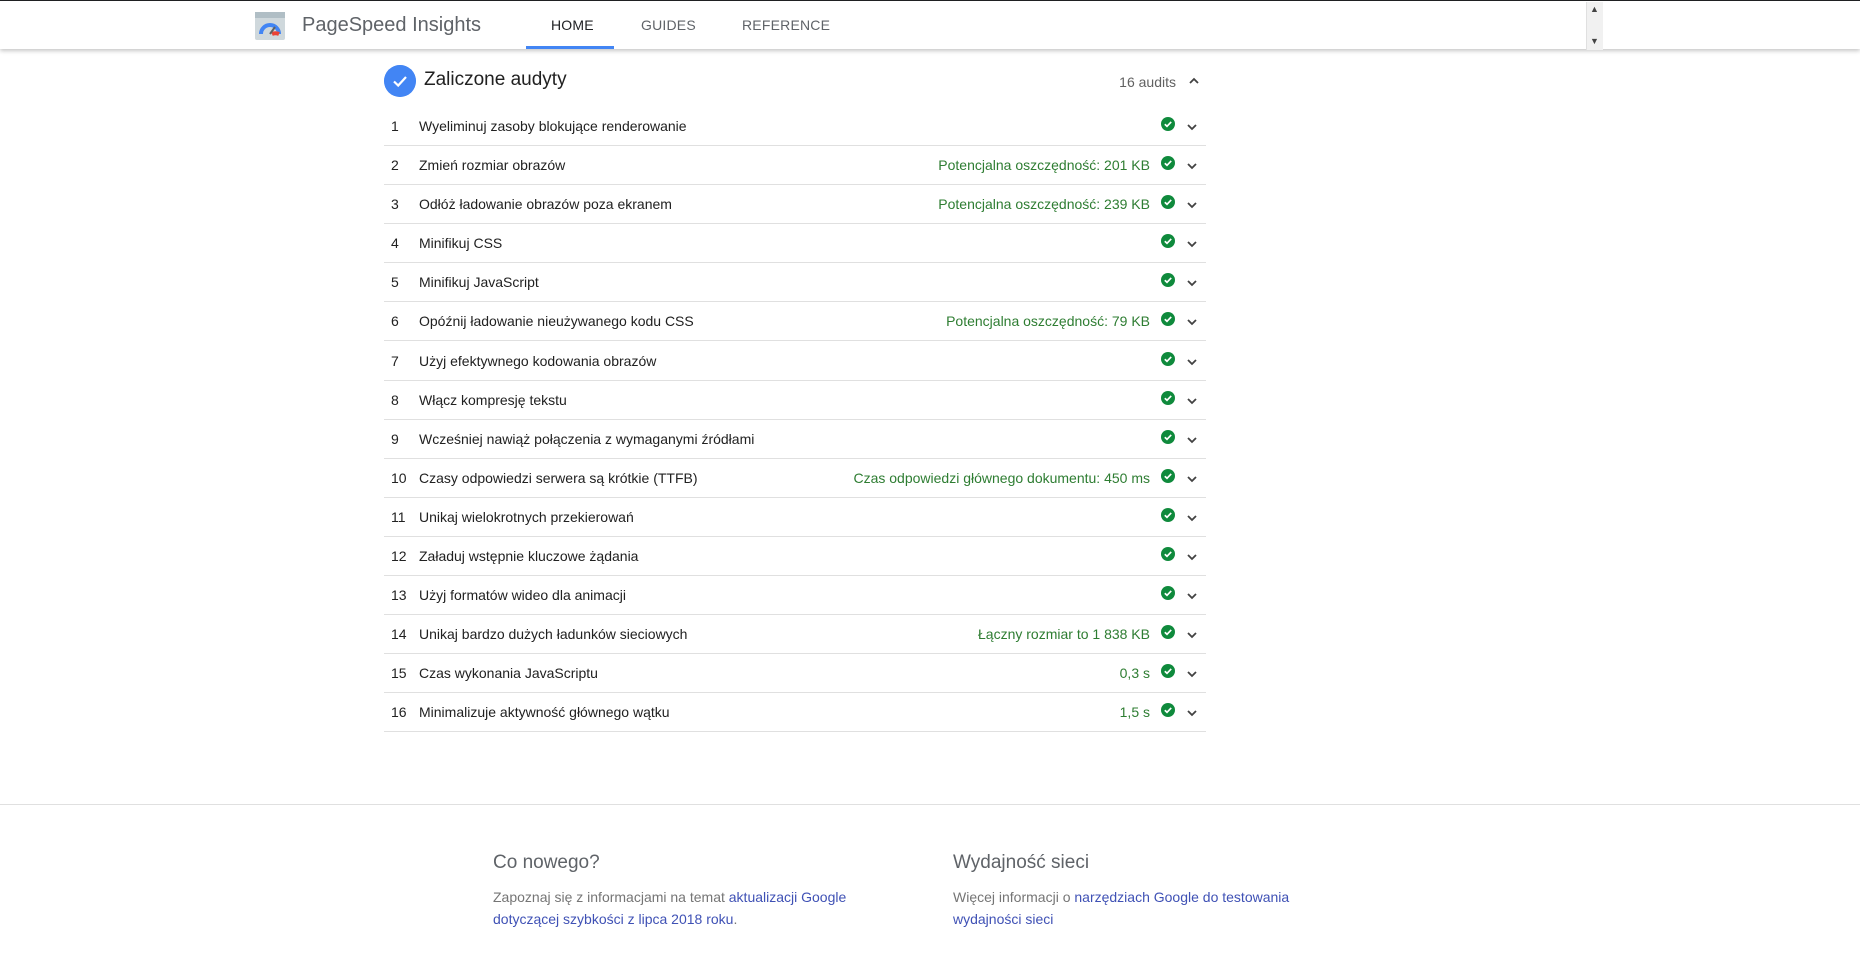  I want to click on scroll-up-icon: ▲, so click(1594, 9).